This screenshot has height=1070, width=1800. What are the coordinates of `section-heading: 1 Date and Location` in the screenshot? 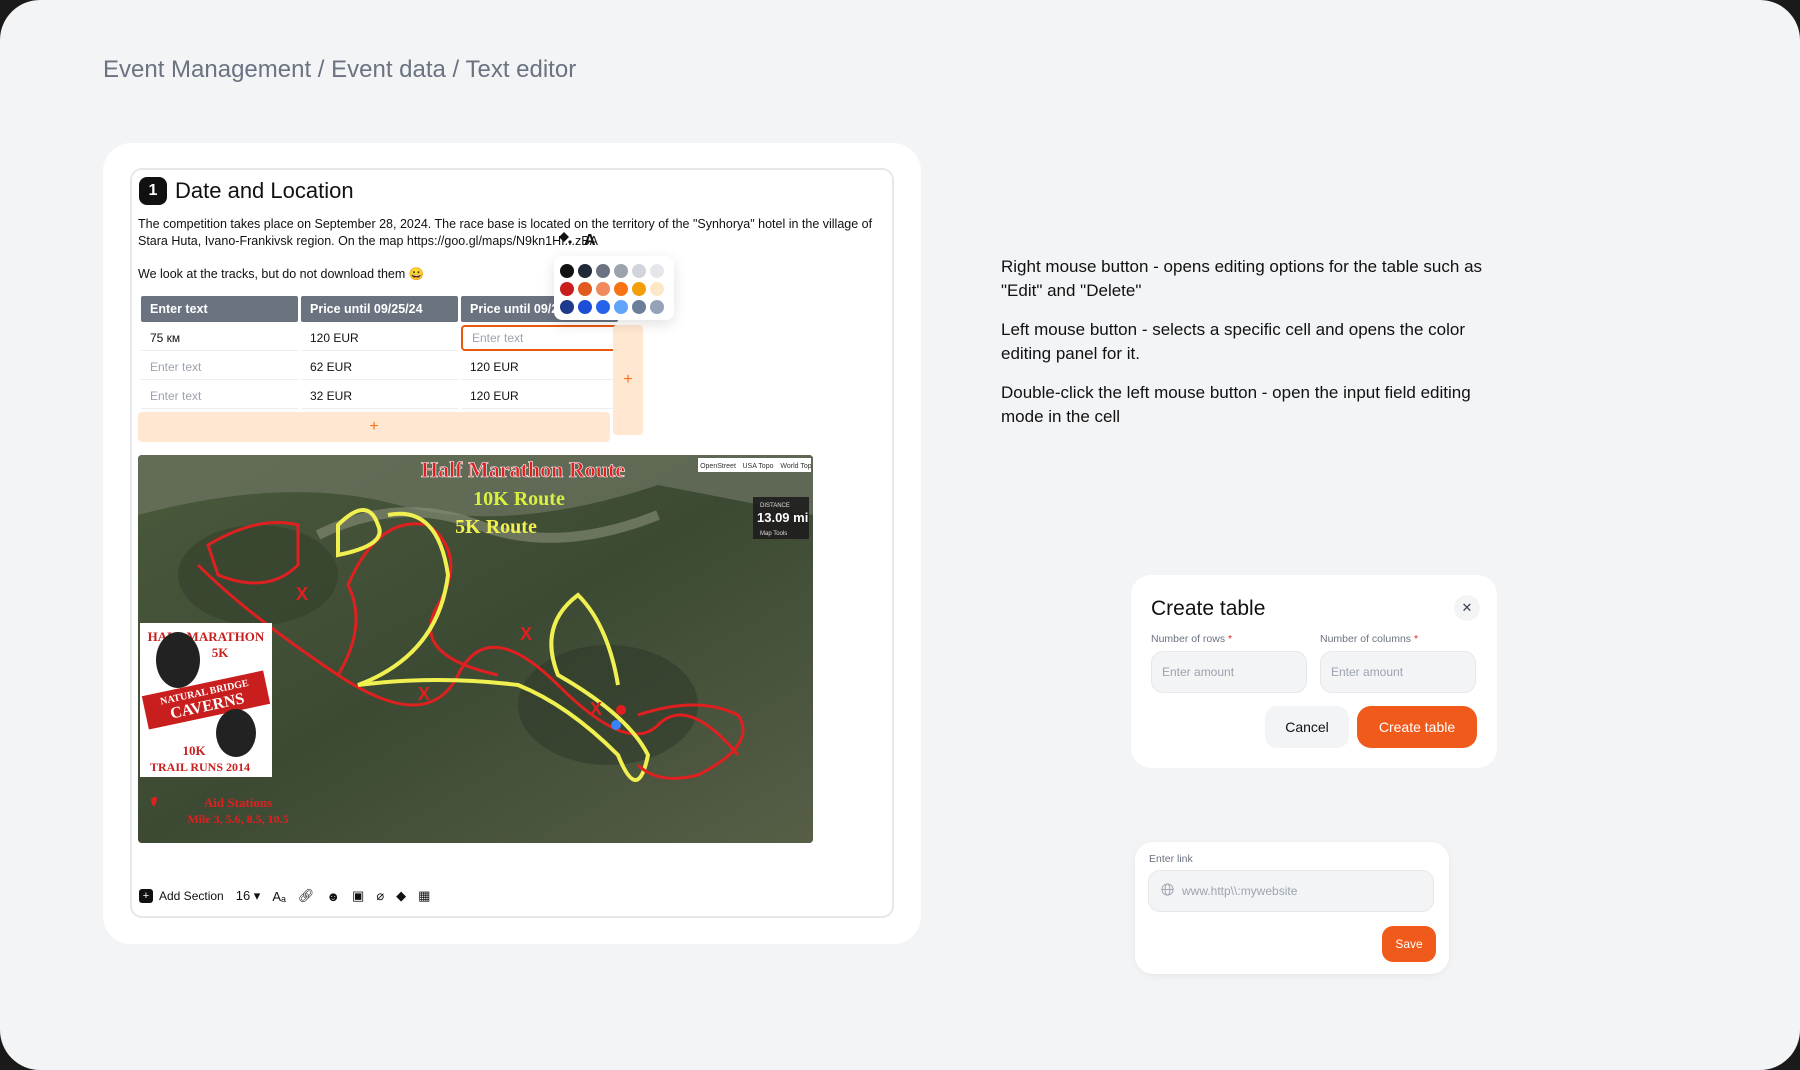 It's located at (246, 191).